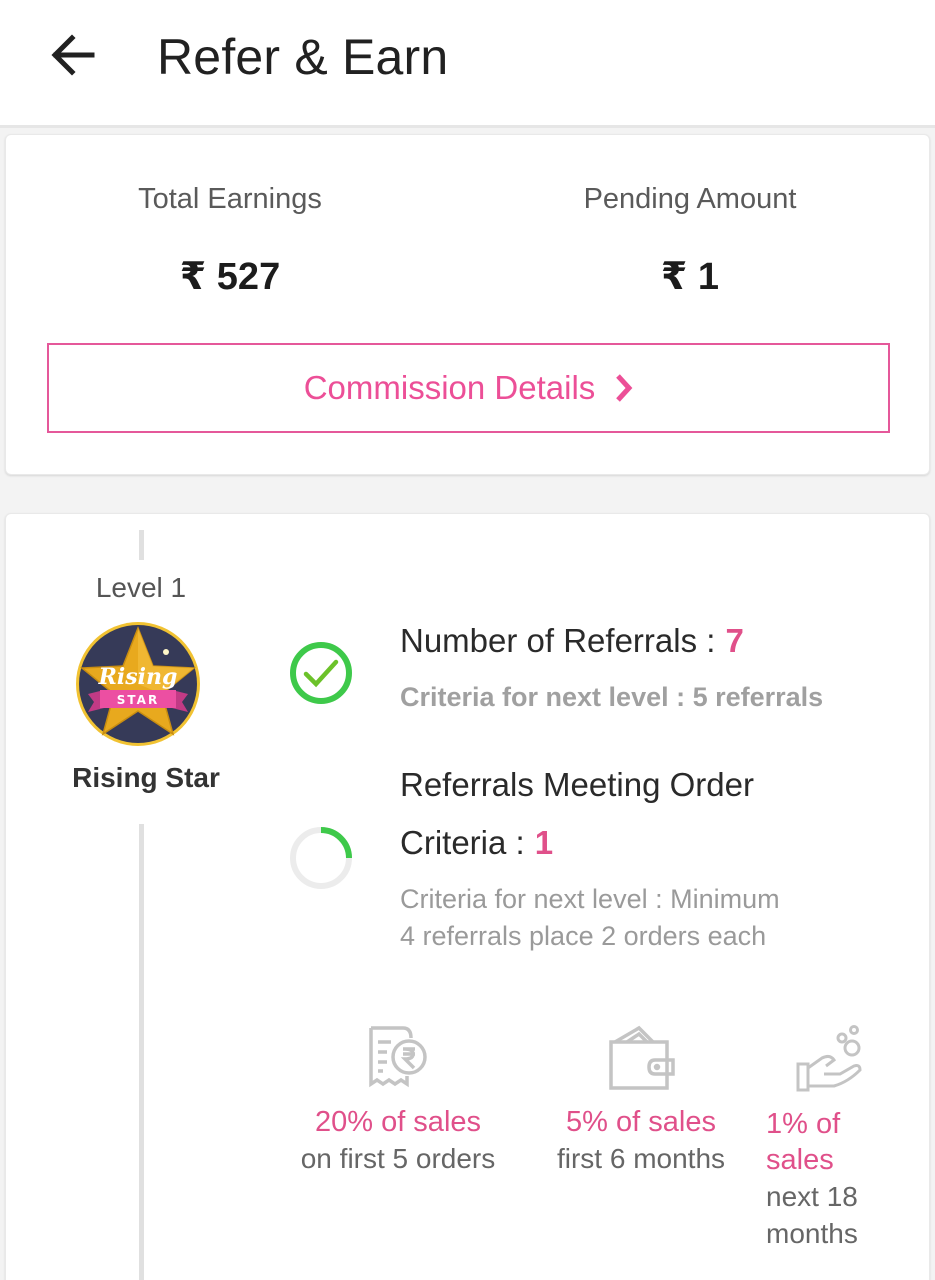  What do you see at coordinates (734, 640) in the screenshot?
I see `criterion-referrals-value: 7` at bounding box center [734, 640].